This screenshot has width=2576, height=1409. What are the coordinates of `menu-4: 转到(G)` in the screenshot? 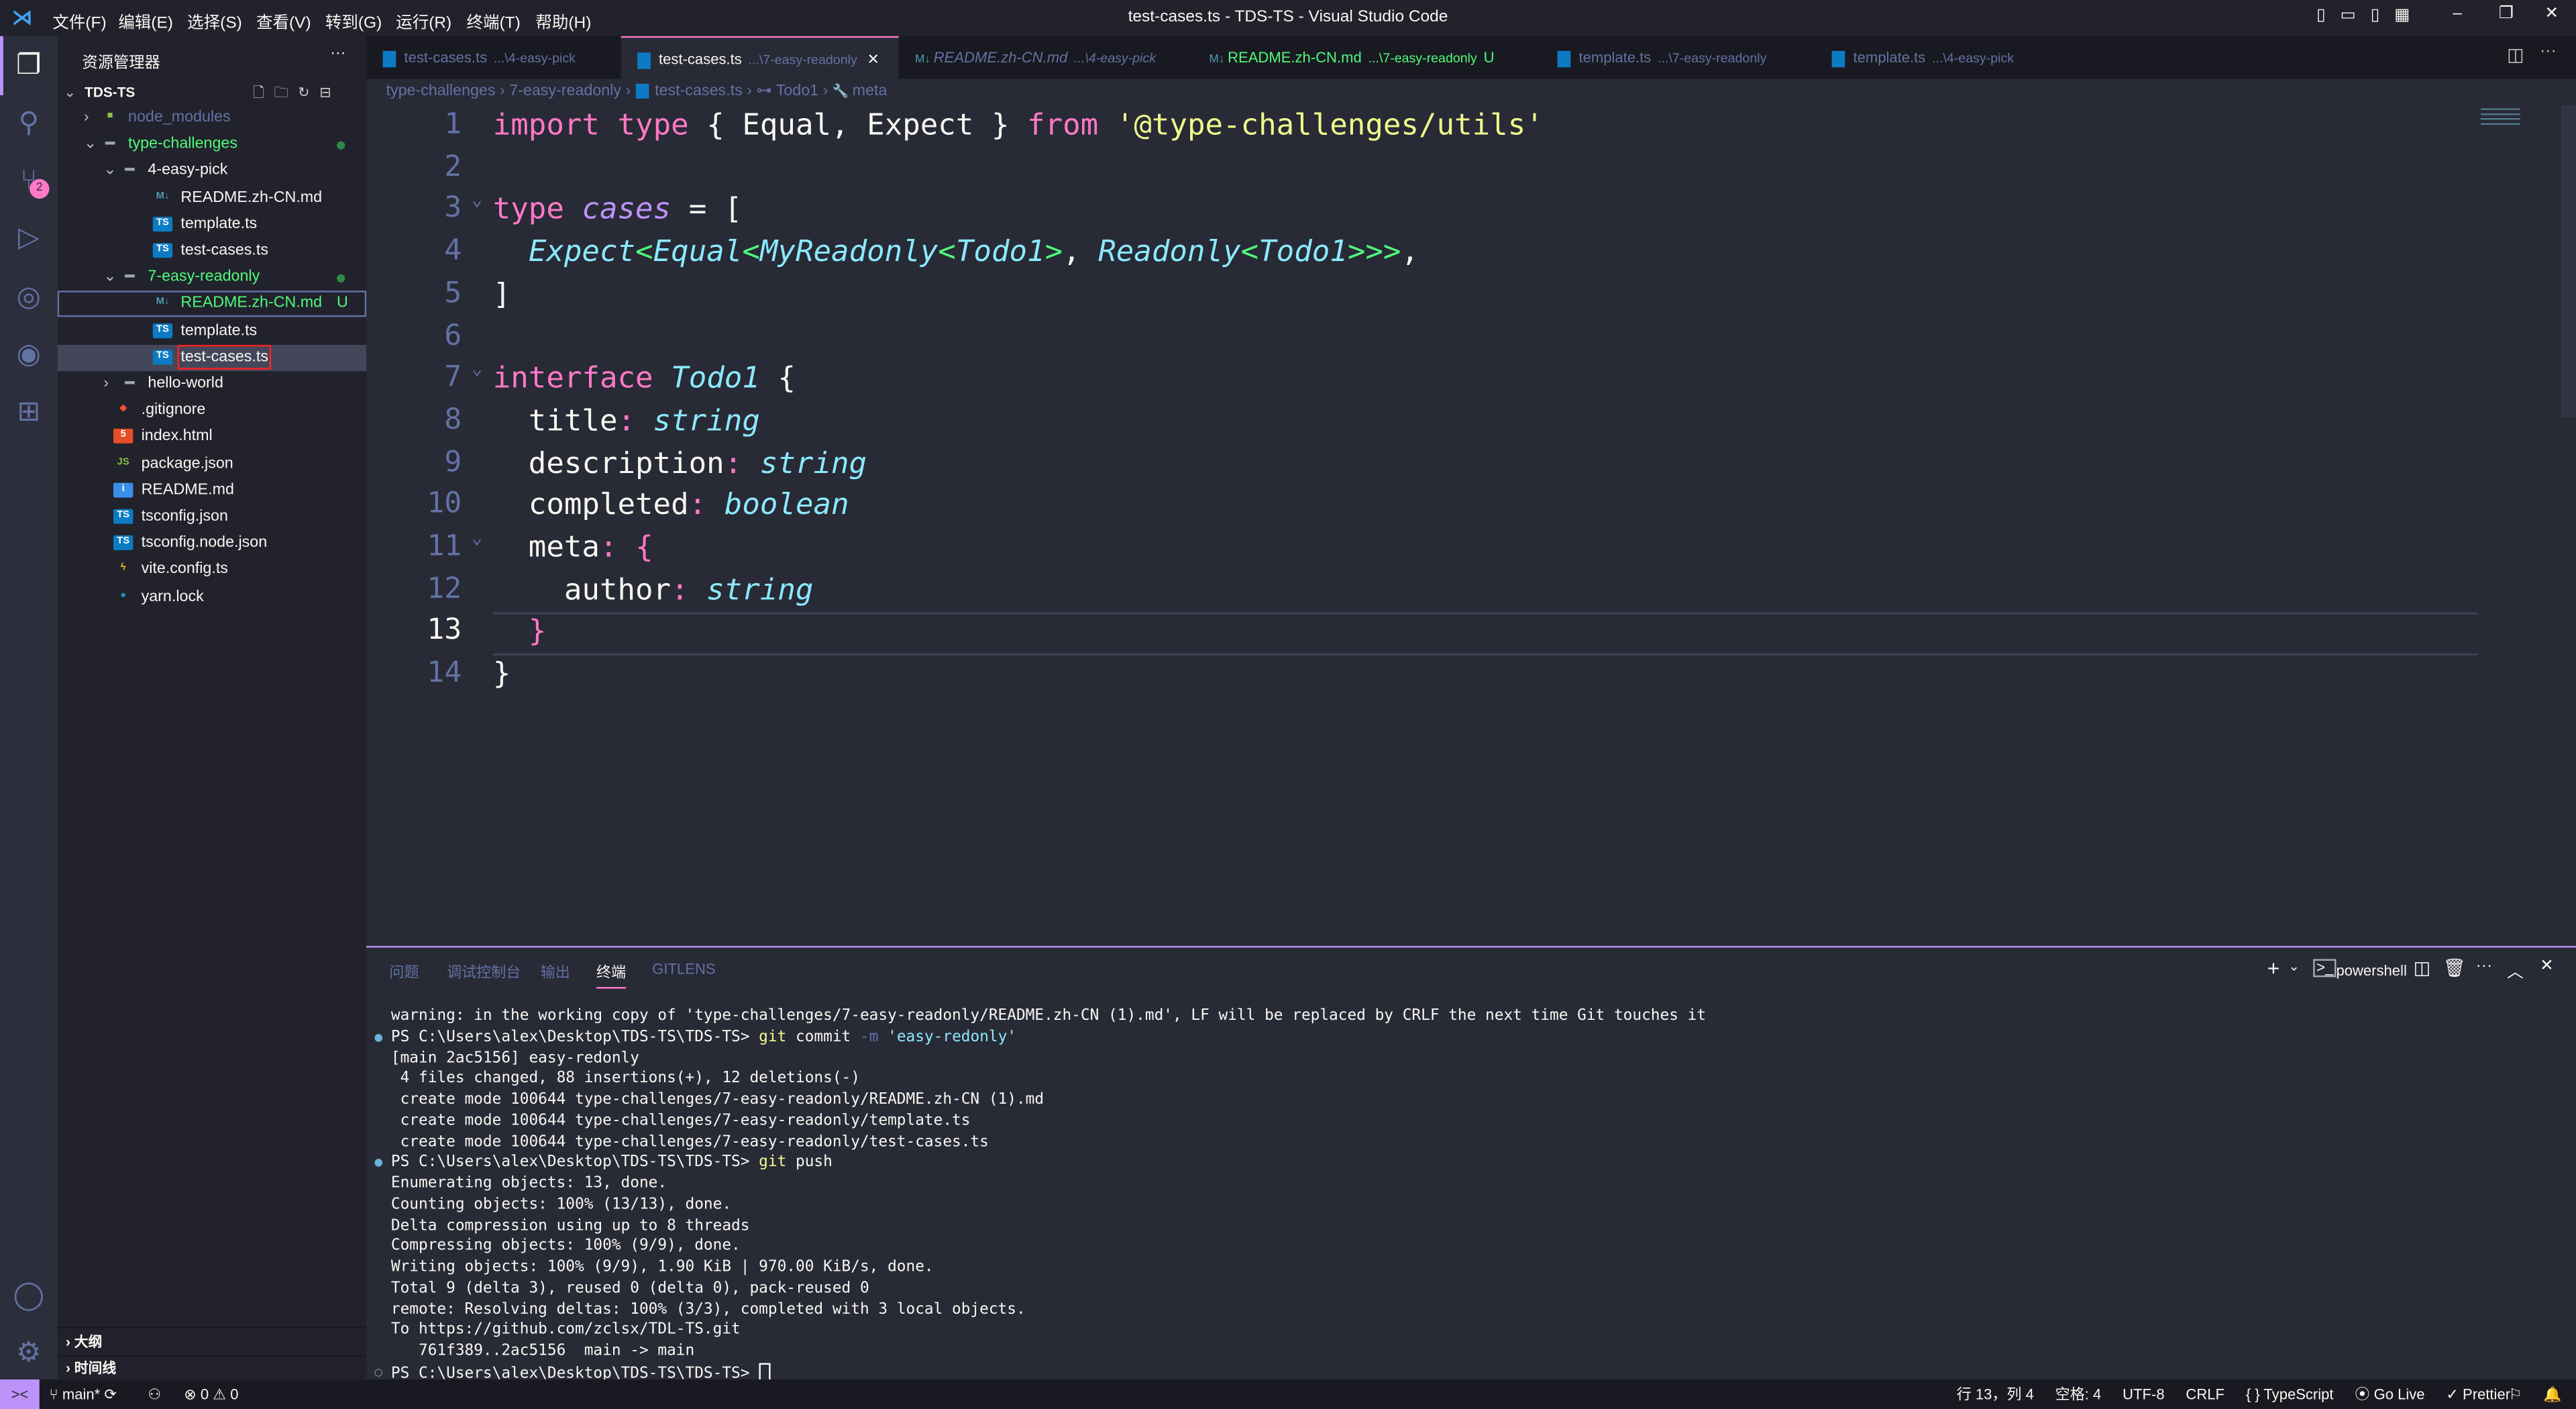 It's located at (353, 20).